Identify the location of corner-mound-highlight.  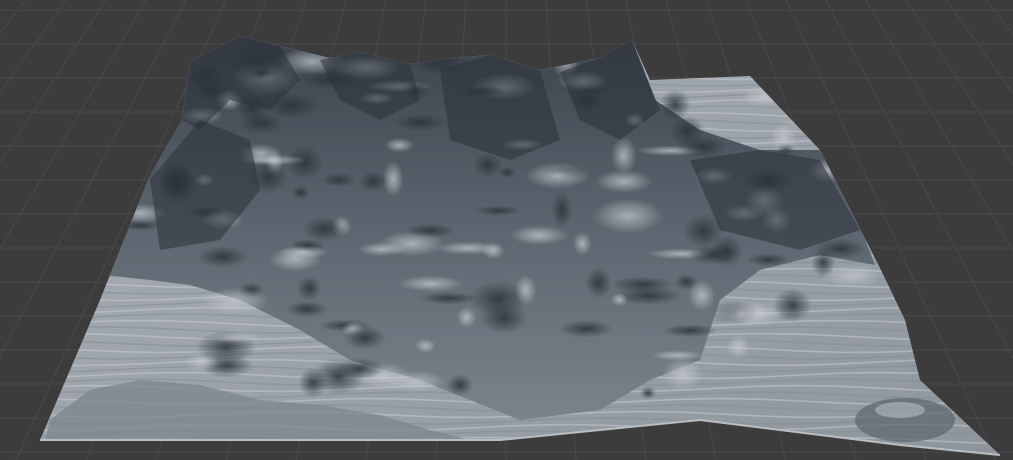
(900, 410).